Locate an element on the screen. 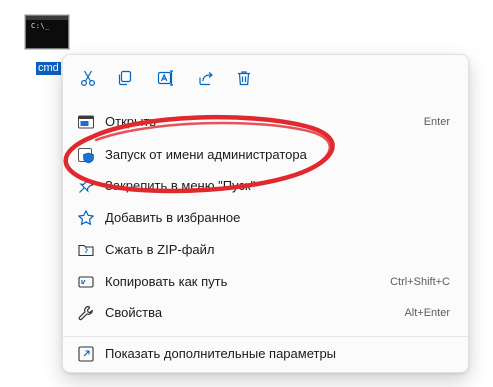 The height and width of the screenshot is (387, 493). menu-item-compress-zip: Сжать в ZIP-файл is located at coordinates (265, 250).